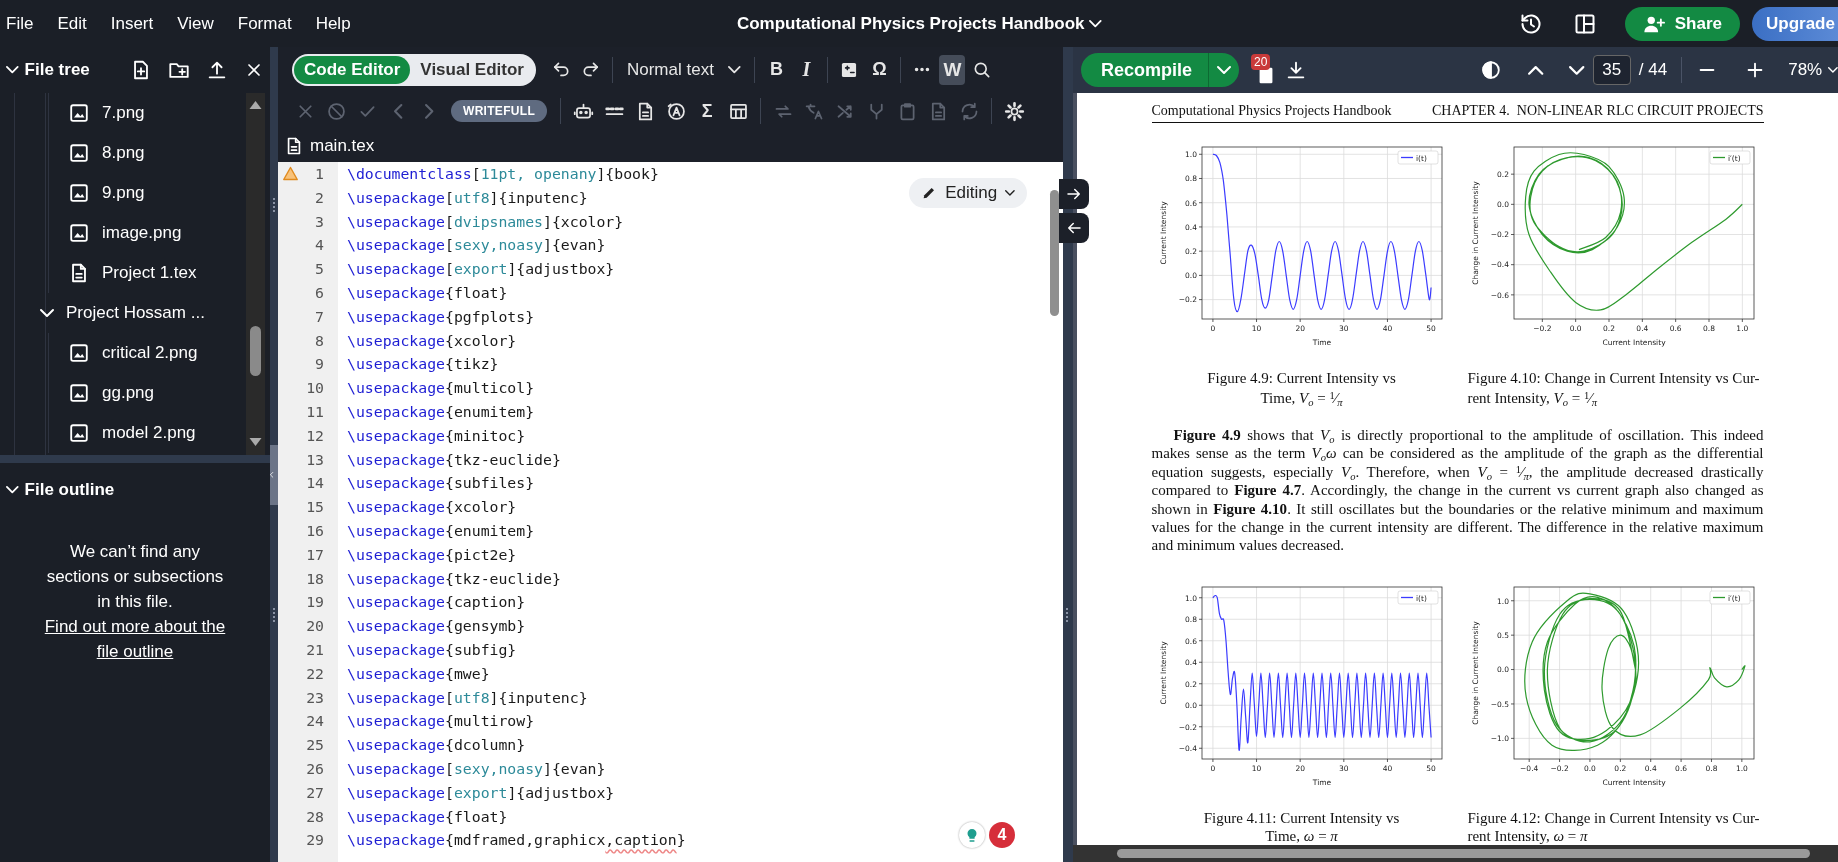 The image size is (1838, 862). What do you see at coordinates (315, 483) in the screenshot?
I see `line-number: 14` at bounding box center [315, 483].